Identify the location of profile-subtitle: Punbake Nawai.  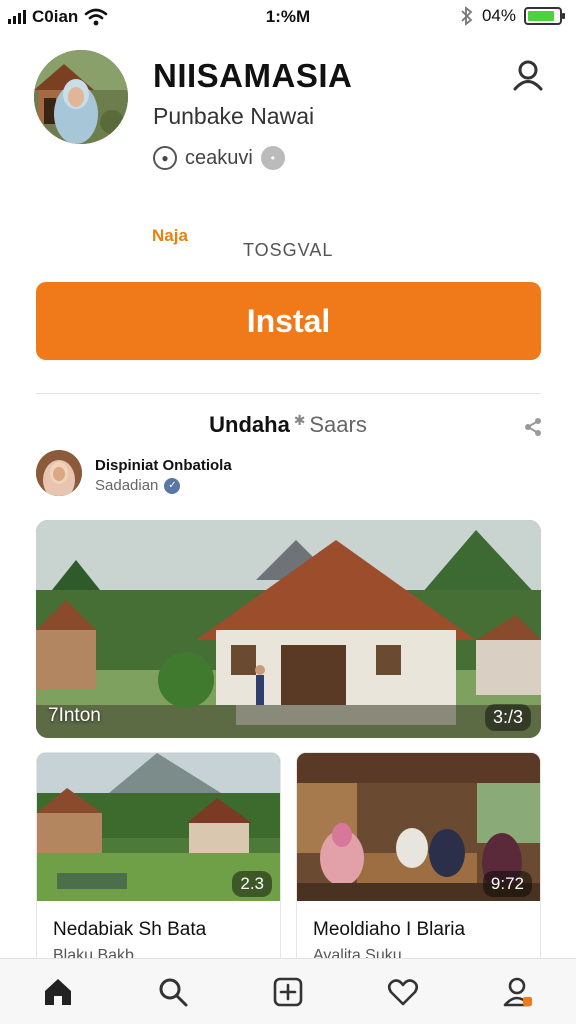
(234, 116).